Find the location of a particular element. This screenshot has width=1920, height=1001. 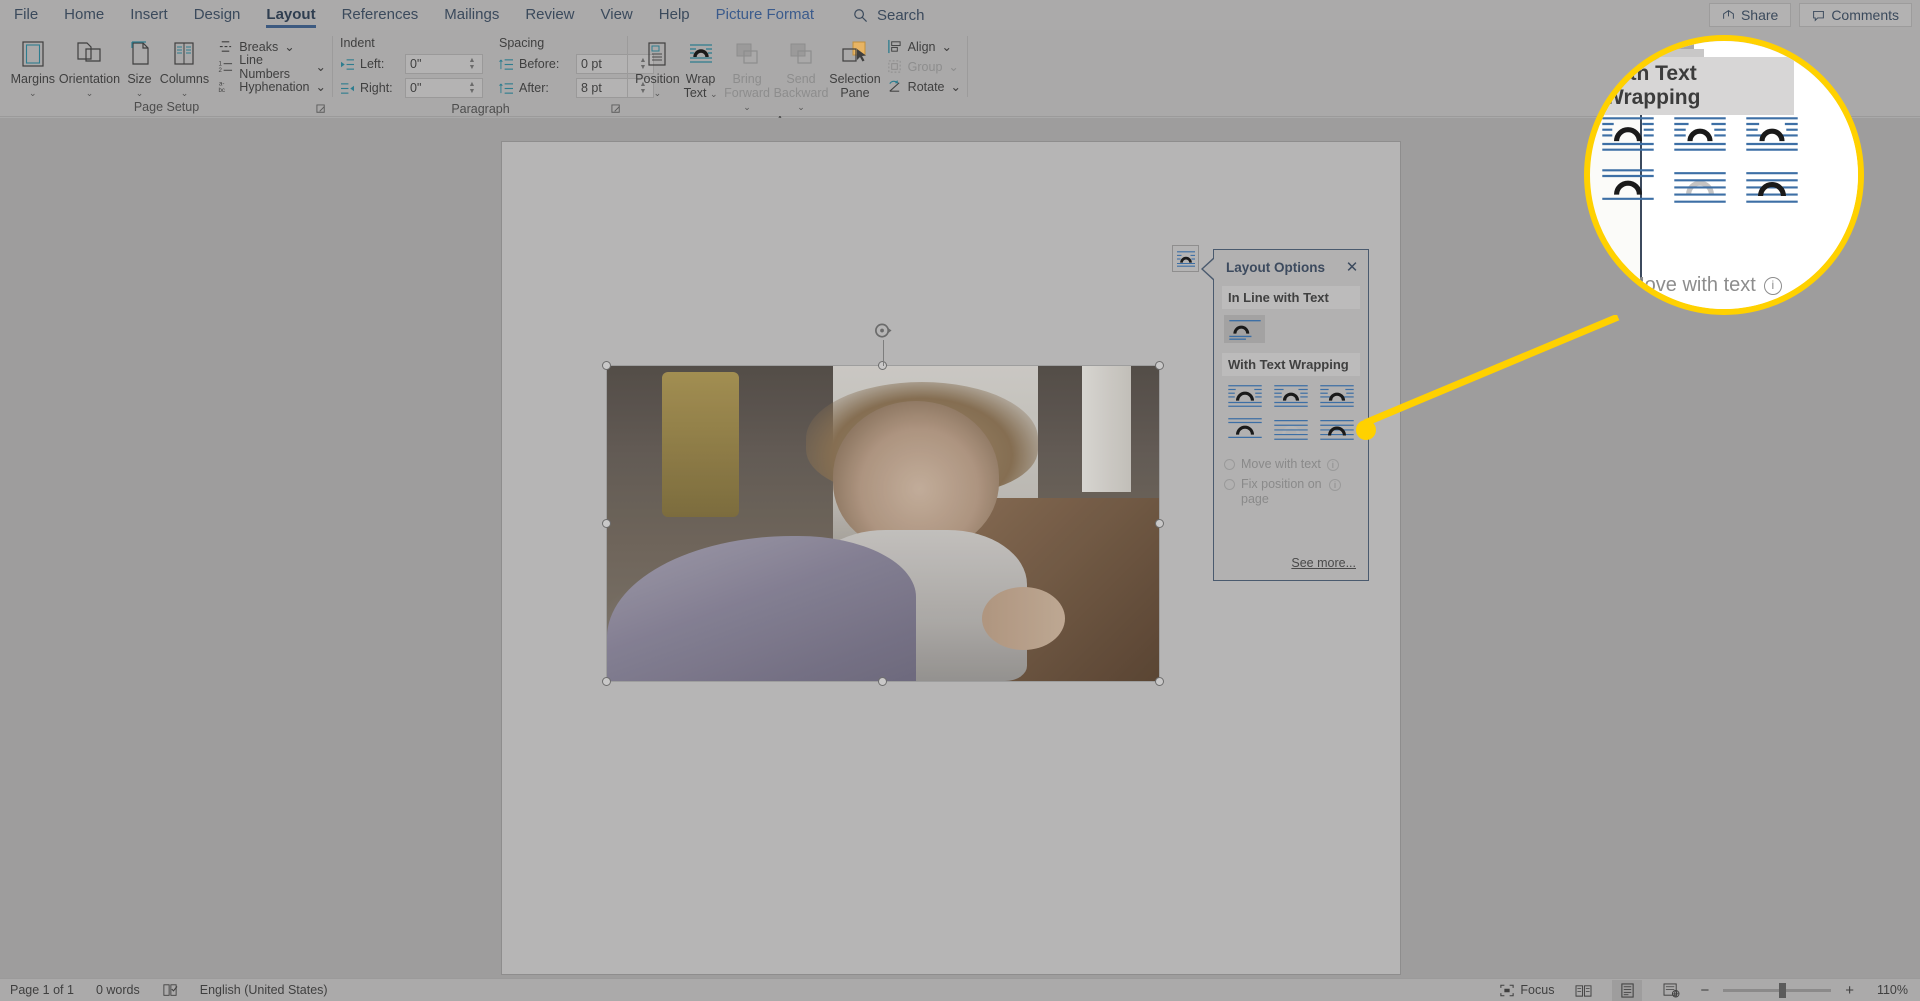

tab-help: Help is located at coordinates (674, 15).